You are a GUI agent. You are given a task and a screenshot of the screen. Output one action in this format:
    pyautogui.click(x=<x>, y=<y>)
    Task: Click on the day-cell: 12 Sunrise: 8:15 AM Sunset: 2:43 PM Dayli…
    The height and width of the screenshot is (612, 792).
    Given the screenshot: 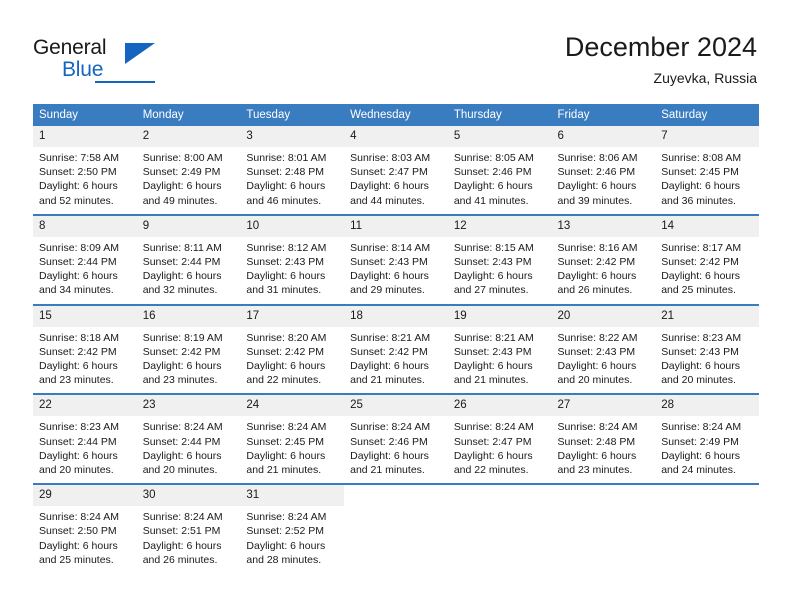 What is the action you would take?
    pyautogui.click(x=499, y=259)
    